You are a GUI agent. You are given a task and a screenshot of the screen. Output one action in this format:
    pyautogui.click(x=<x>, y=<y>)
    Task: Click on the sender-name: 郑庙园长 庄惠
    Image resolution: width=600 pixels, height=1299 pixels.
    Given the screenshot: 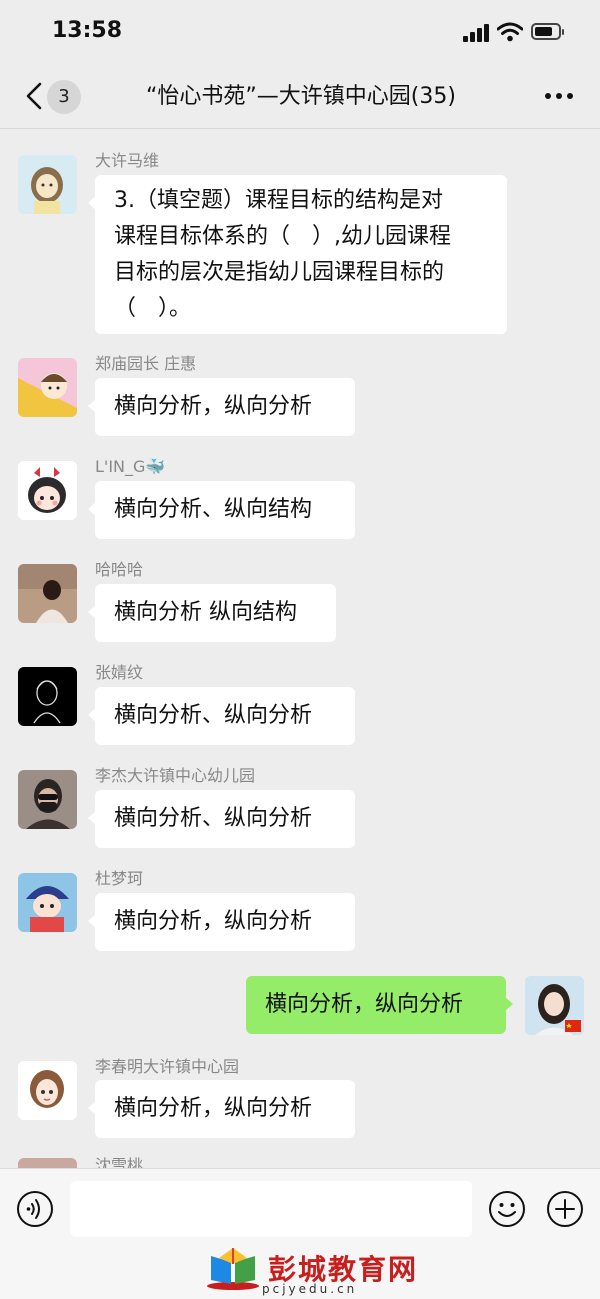 What is the action you would take?
    pyautogui.click(x=146, y=363)
    